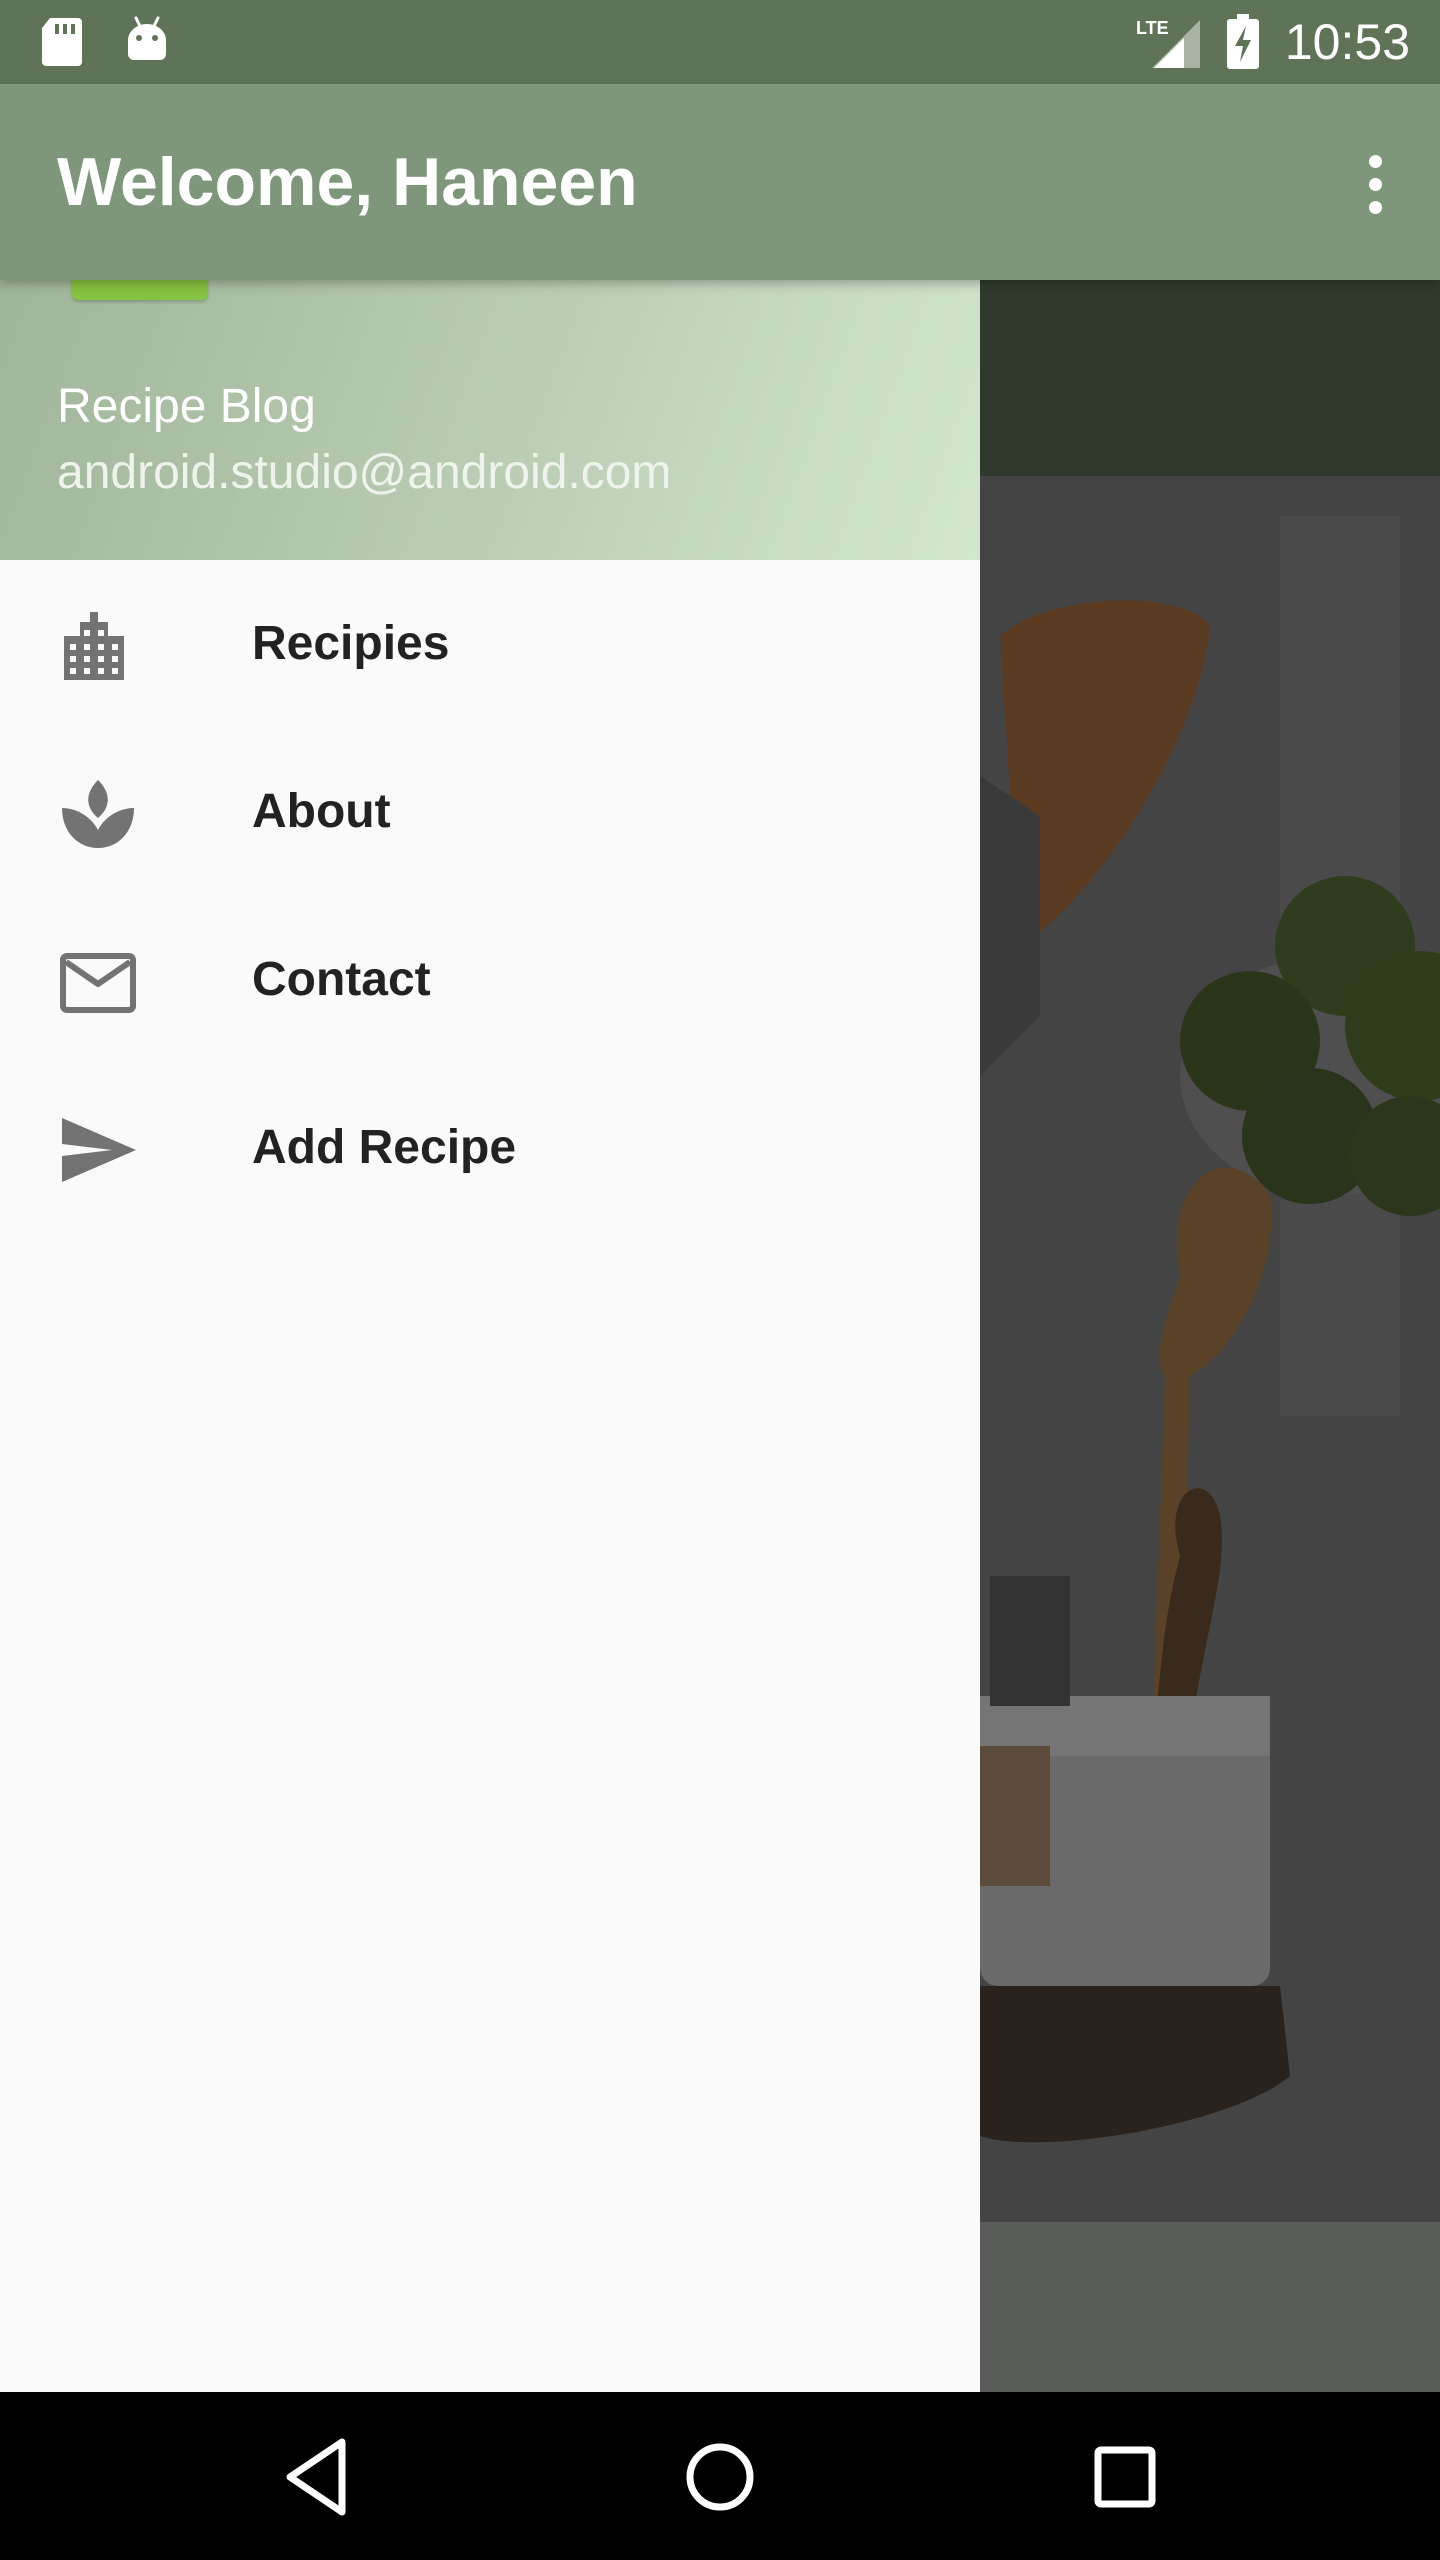 This screenshot has width=1440, height=2560. I want to click on lte-signal-icon: LTE, so click(1168, 43).